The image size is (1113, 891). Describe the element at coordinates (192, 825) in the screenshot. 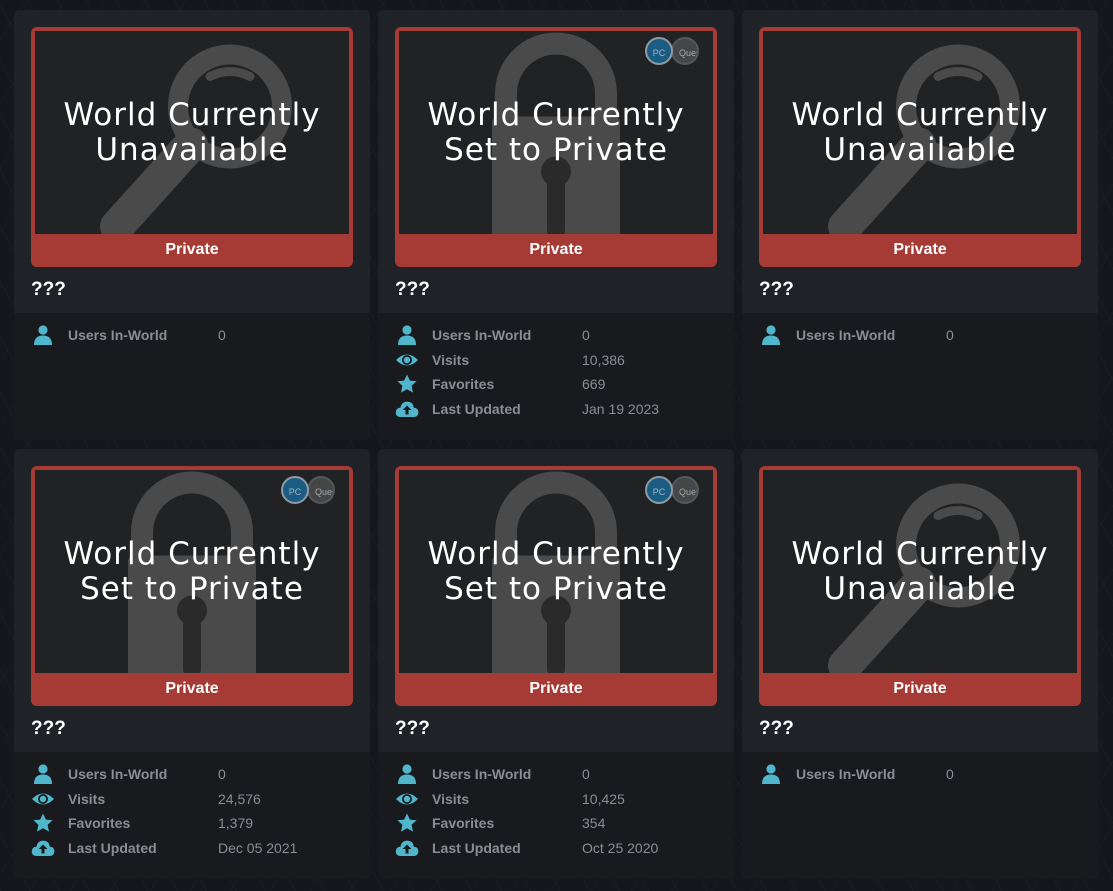

I see `stat-row: Favorites 1,379` at that location.